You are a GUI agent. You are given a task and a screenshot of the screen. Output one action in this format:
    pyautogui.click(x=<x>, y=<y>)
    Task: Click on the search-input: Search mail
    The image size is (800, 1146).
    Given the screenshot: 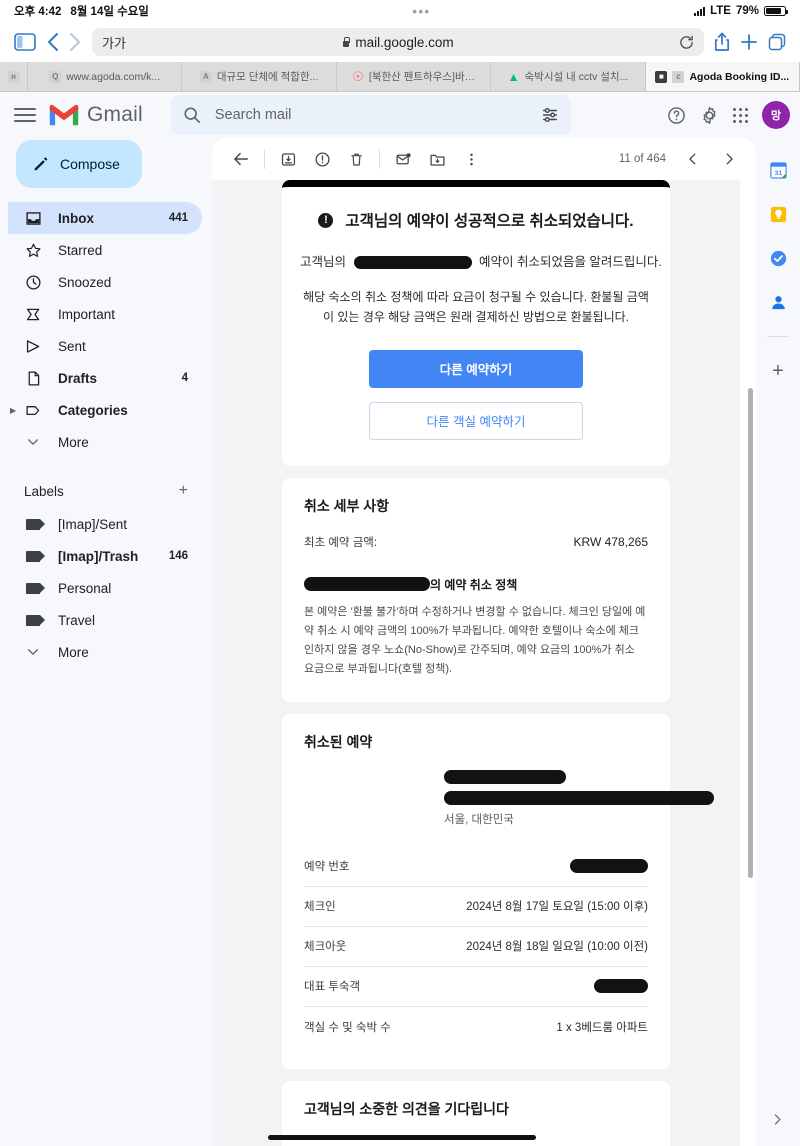 What is the action you would take?
    pyautogui.click(x=370, y=115)
    